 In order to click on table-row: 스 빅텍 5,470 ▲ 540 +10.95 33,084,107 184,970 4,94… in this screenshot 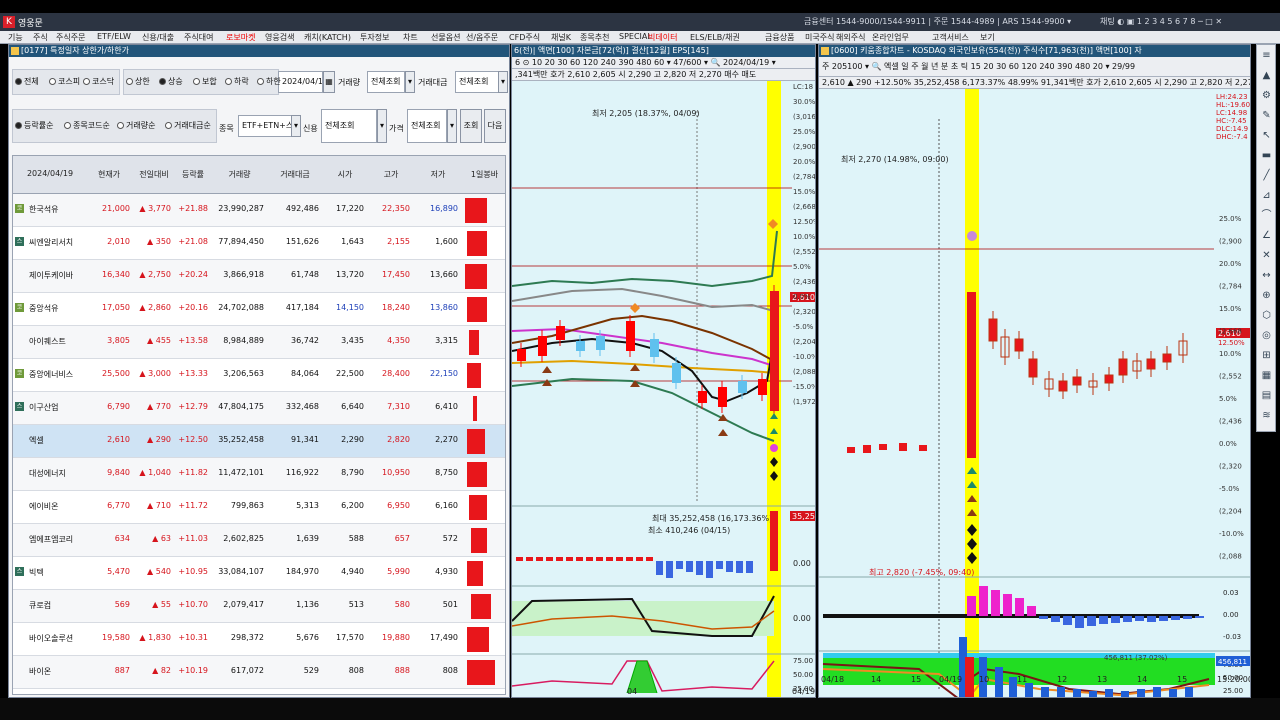, I will do `click(259, 573)`.